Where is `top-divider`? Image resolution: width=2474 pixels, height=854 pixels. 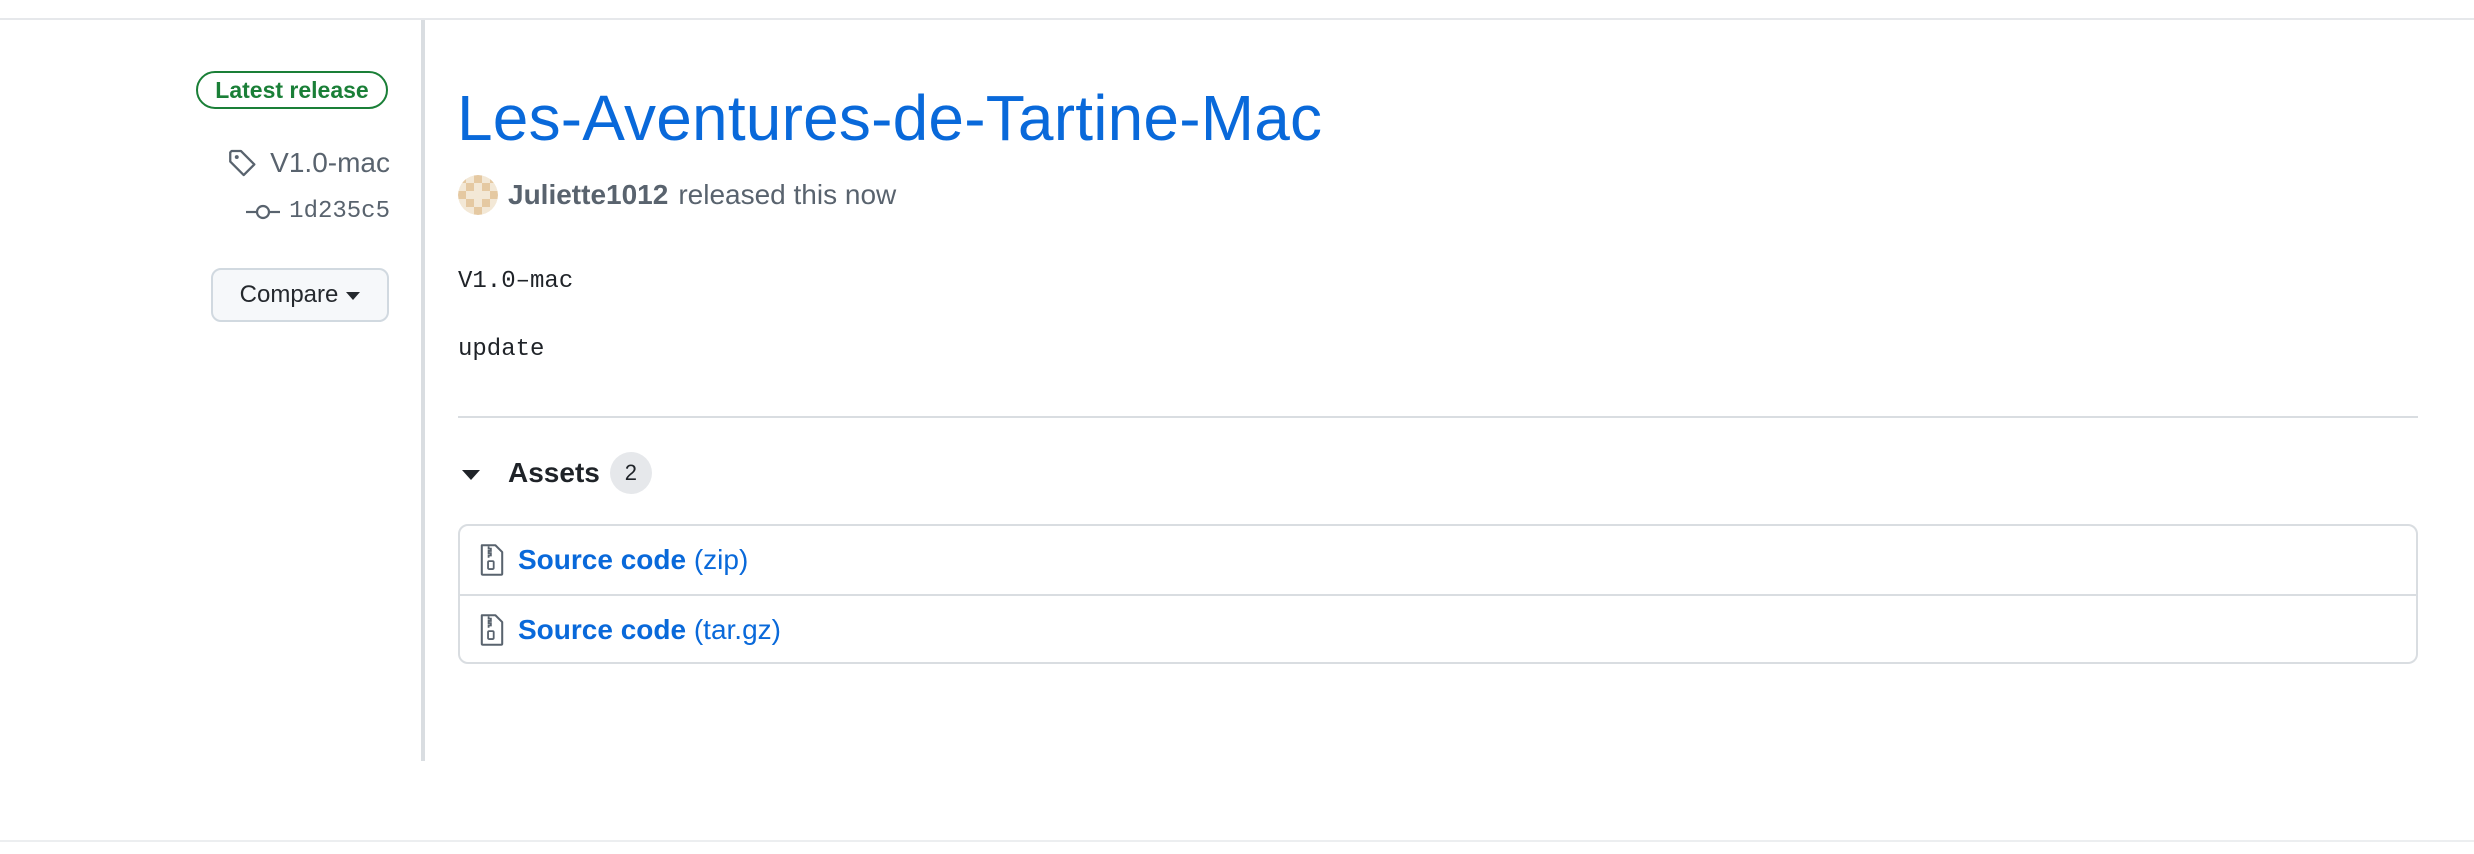 top-divider is located at coordinates (1237, 19).